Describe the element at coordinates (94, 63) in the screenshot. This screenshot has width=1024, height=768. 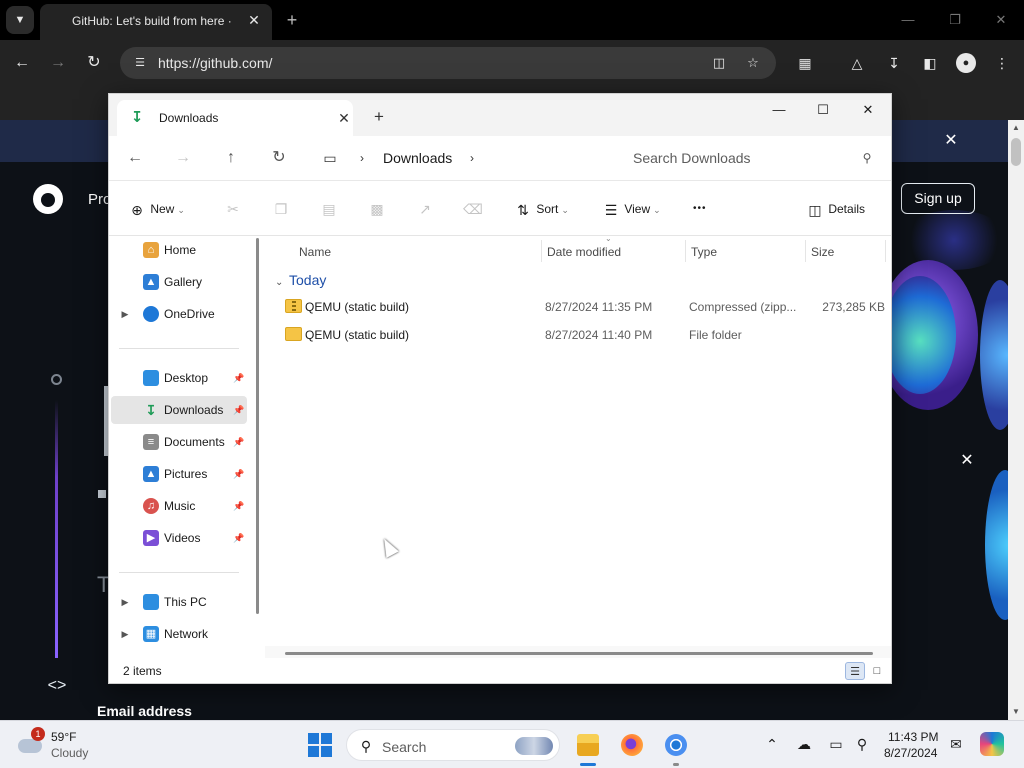
I see `reload-icon: ↻` at that location.